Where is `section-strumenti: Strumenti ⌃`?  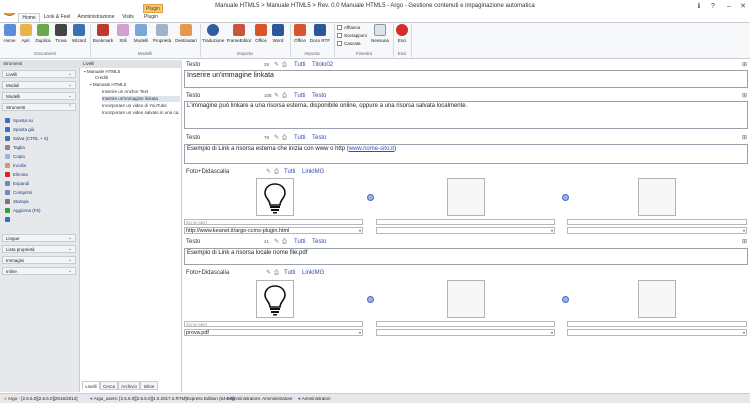 section-strumenti: Strumenti ⌃ is located at coordinates (39, 107).